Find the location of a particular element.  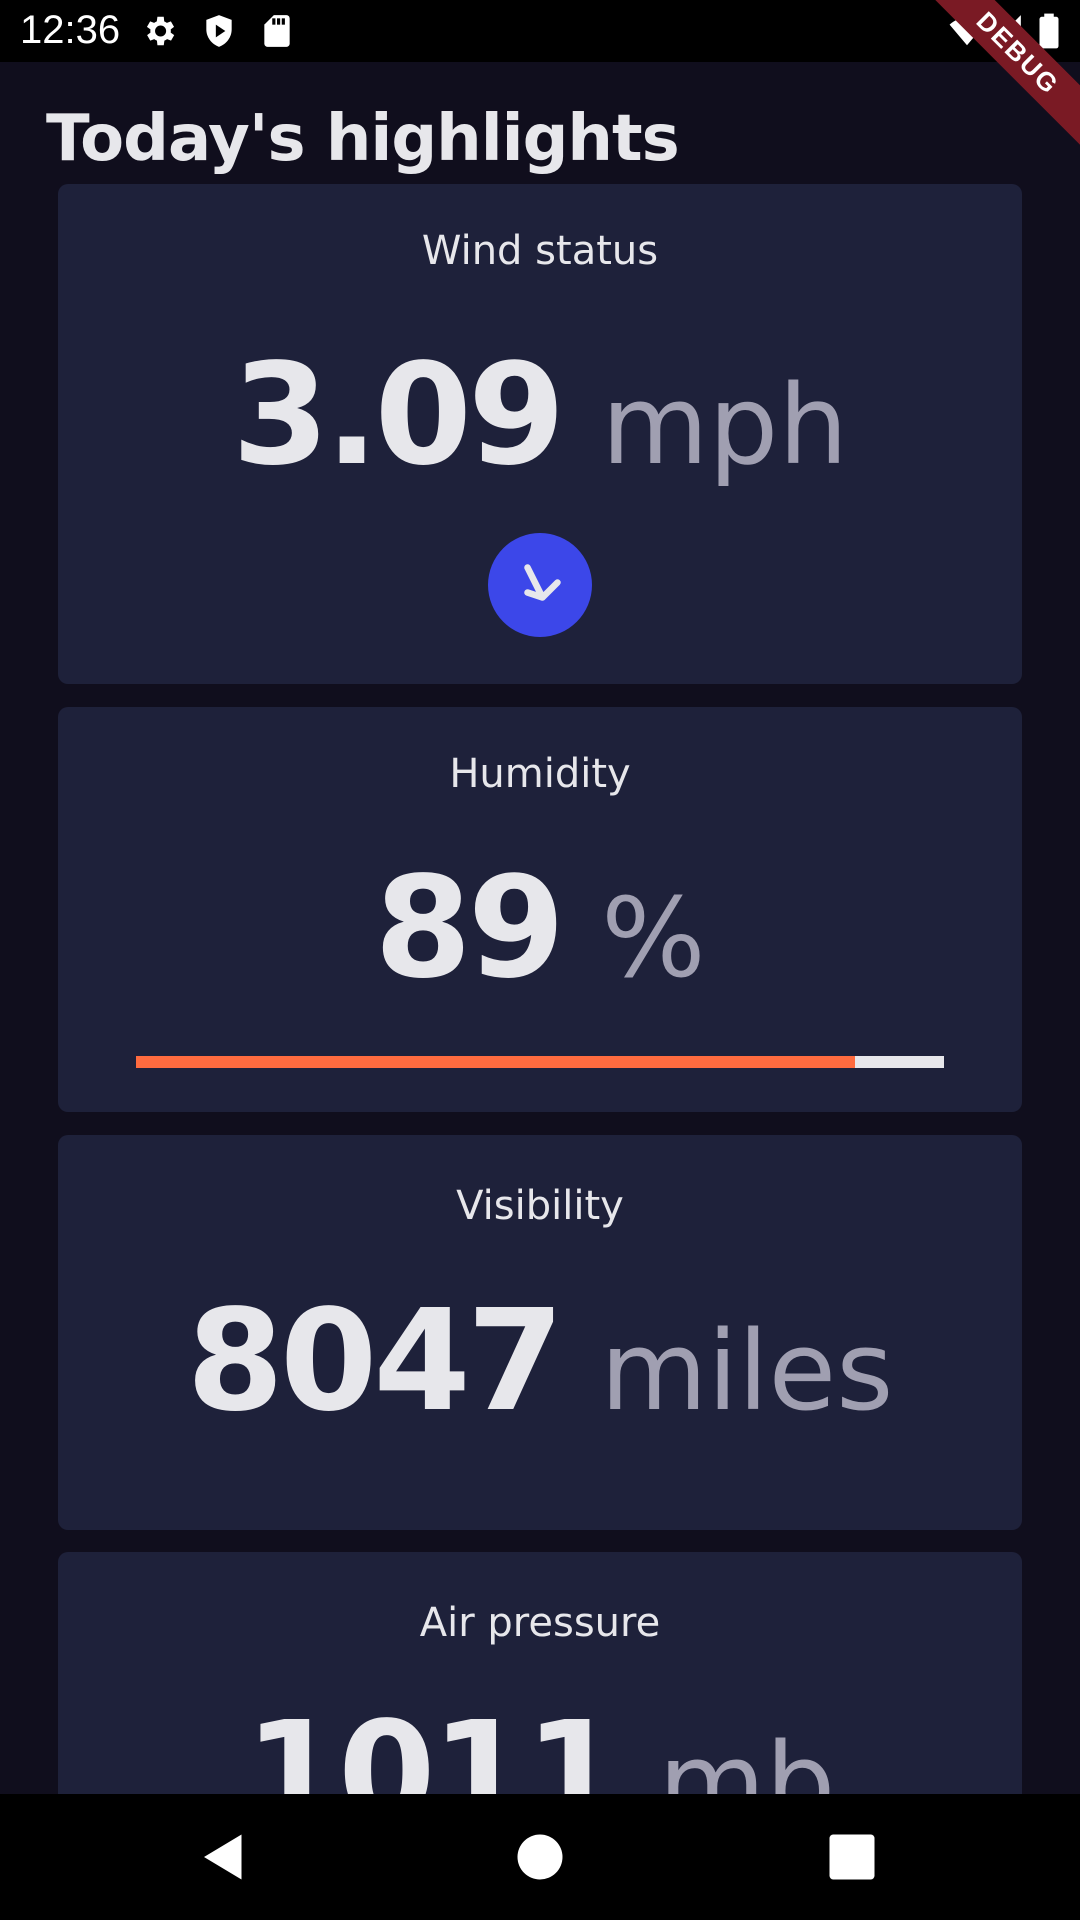

wind-status-title: Wind status is located at coordinates (540, 251).